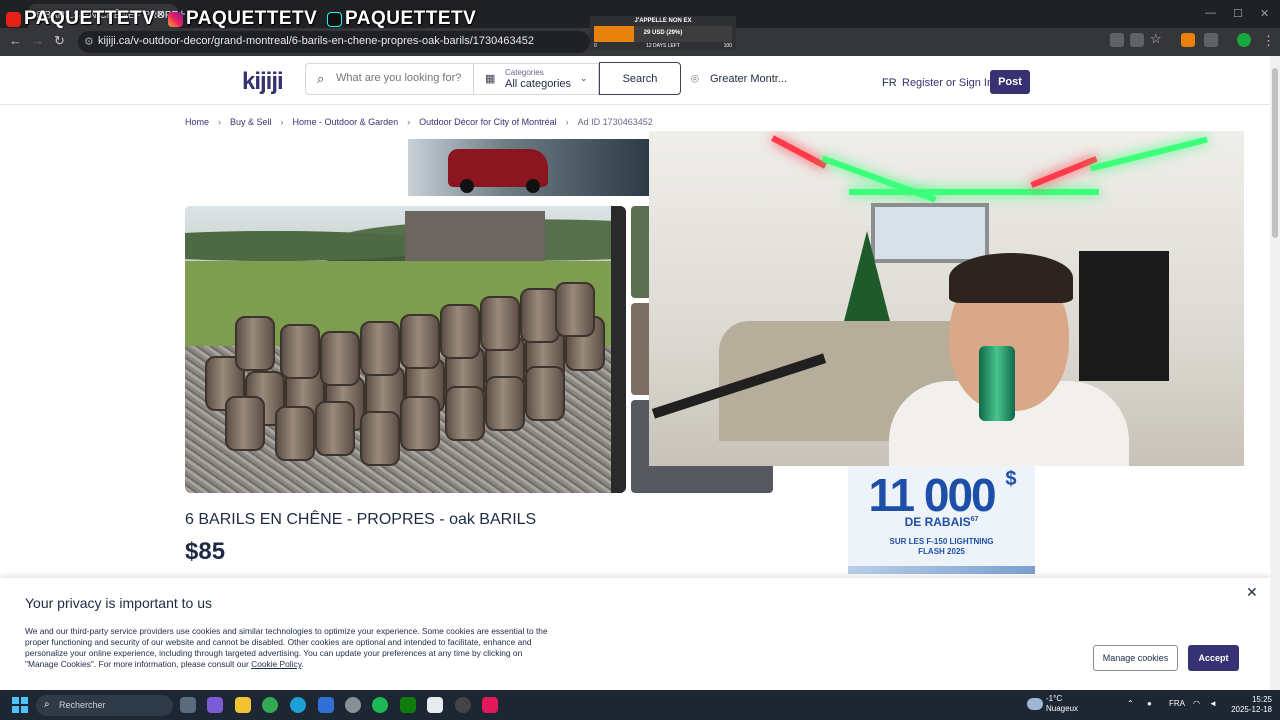 This screenshot has width=1280, height=720. Describe the element at coordinates (1117, 40) in the screenshot. I see `cast-icon` at that location.